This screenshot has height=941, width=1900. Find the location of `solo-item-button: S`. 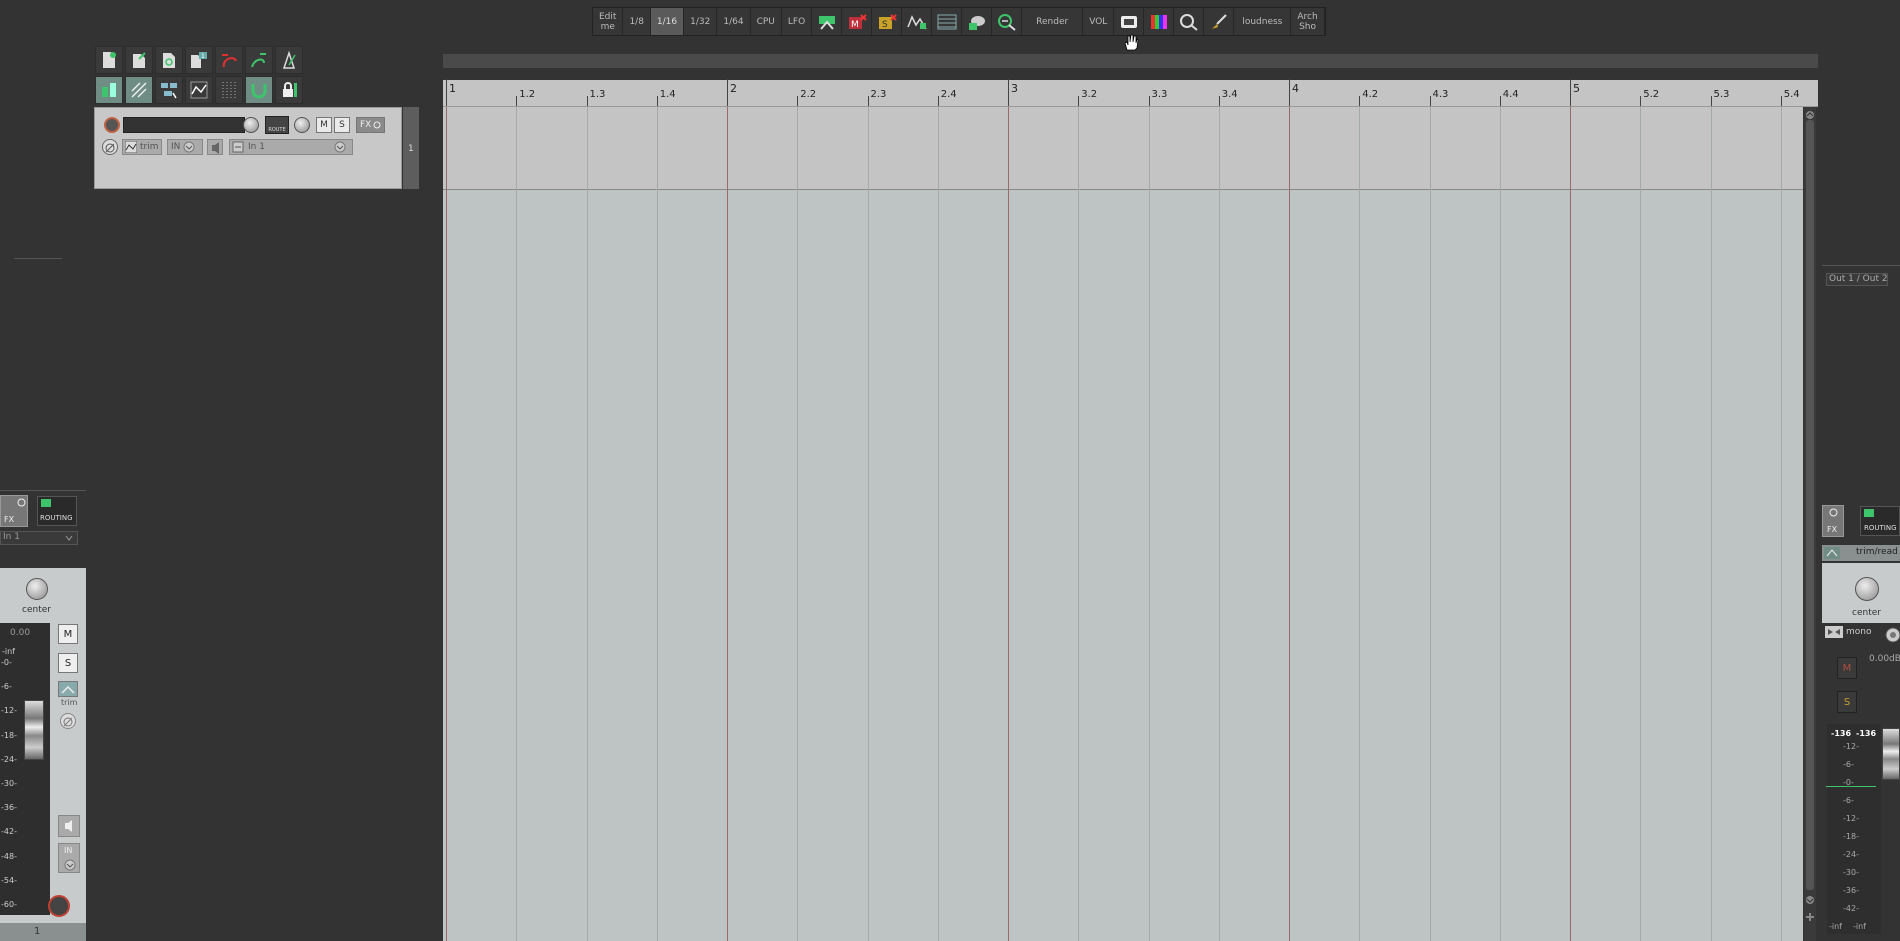

solo-item-button: S is located at coordinates (887, 21).